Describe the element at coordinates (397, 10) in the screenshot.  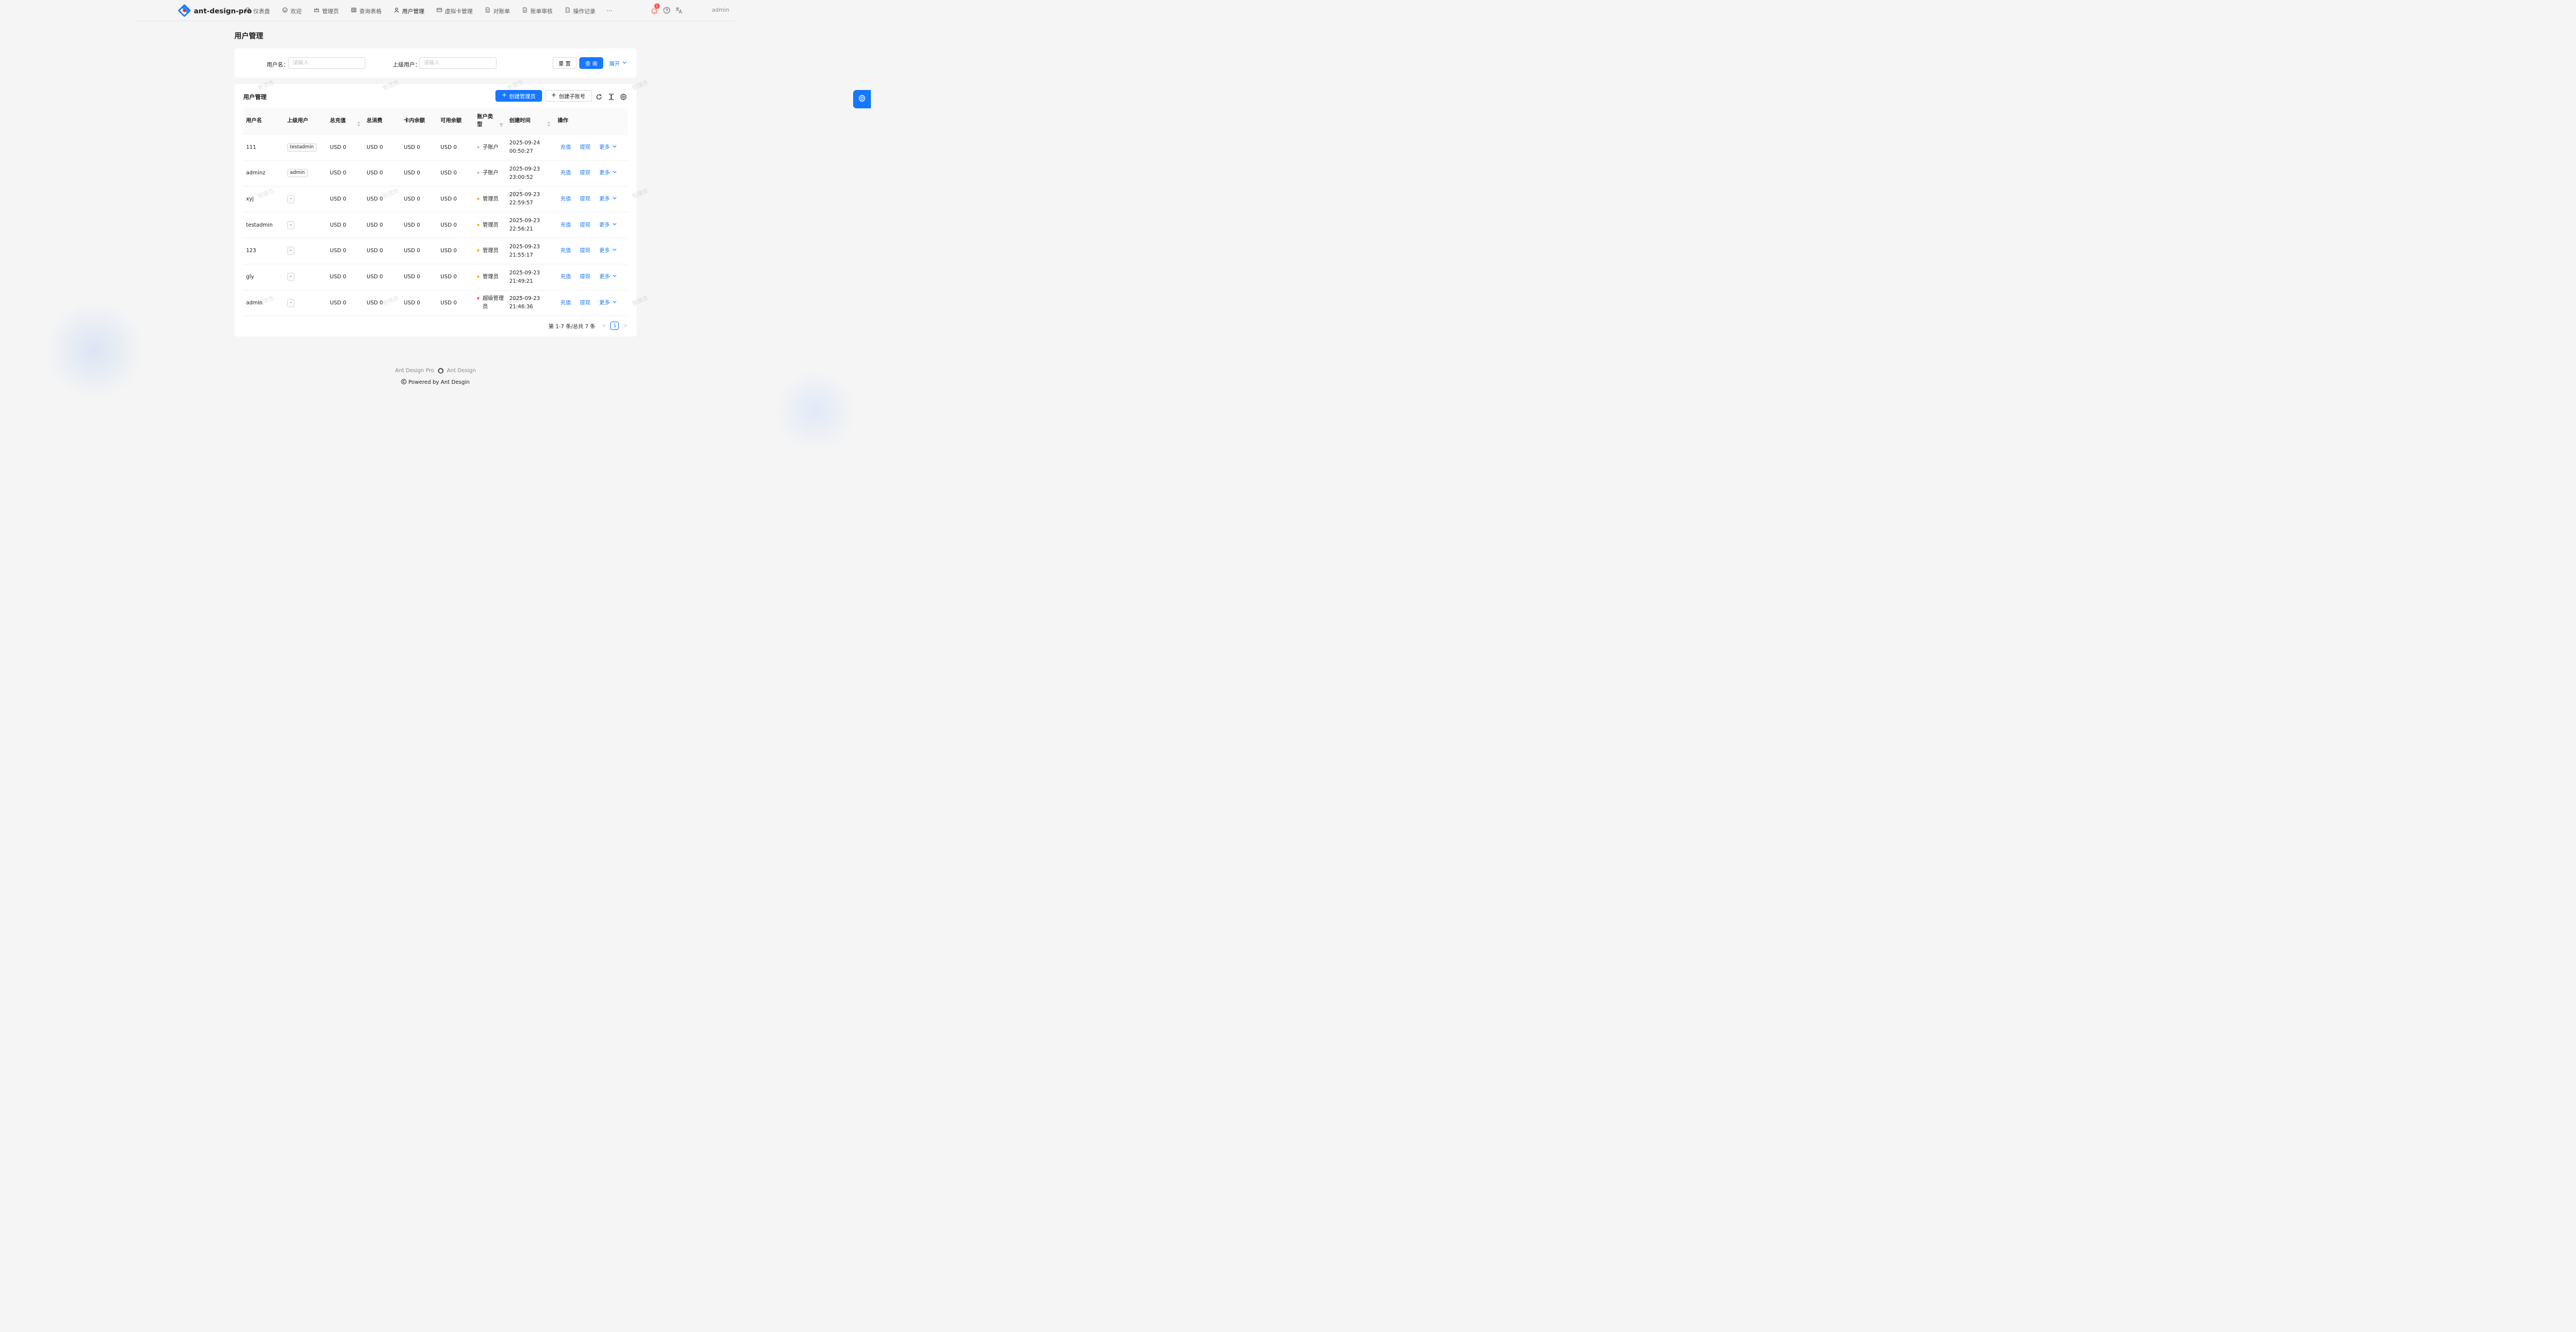
I see `user-icon` at that location.